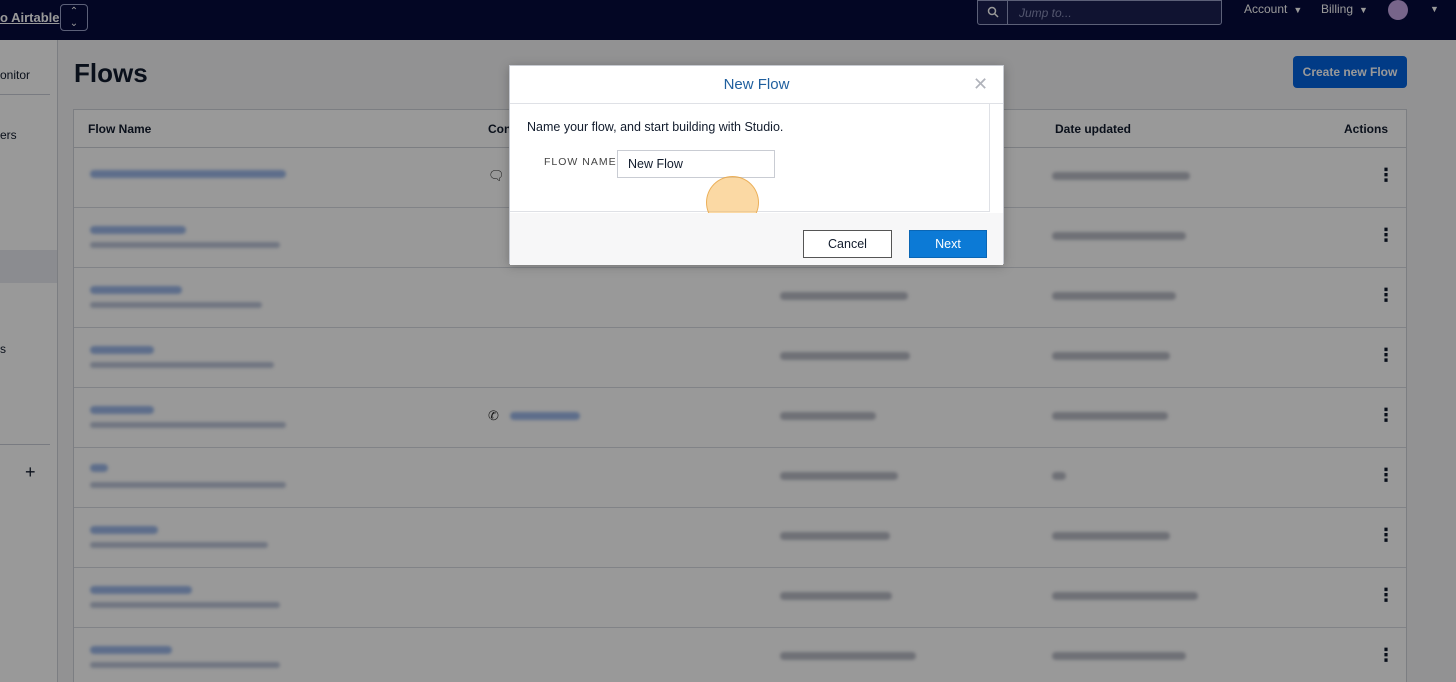  I want to click on close-icon: ✕, so click(980, 84).